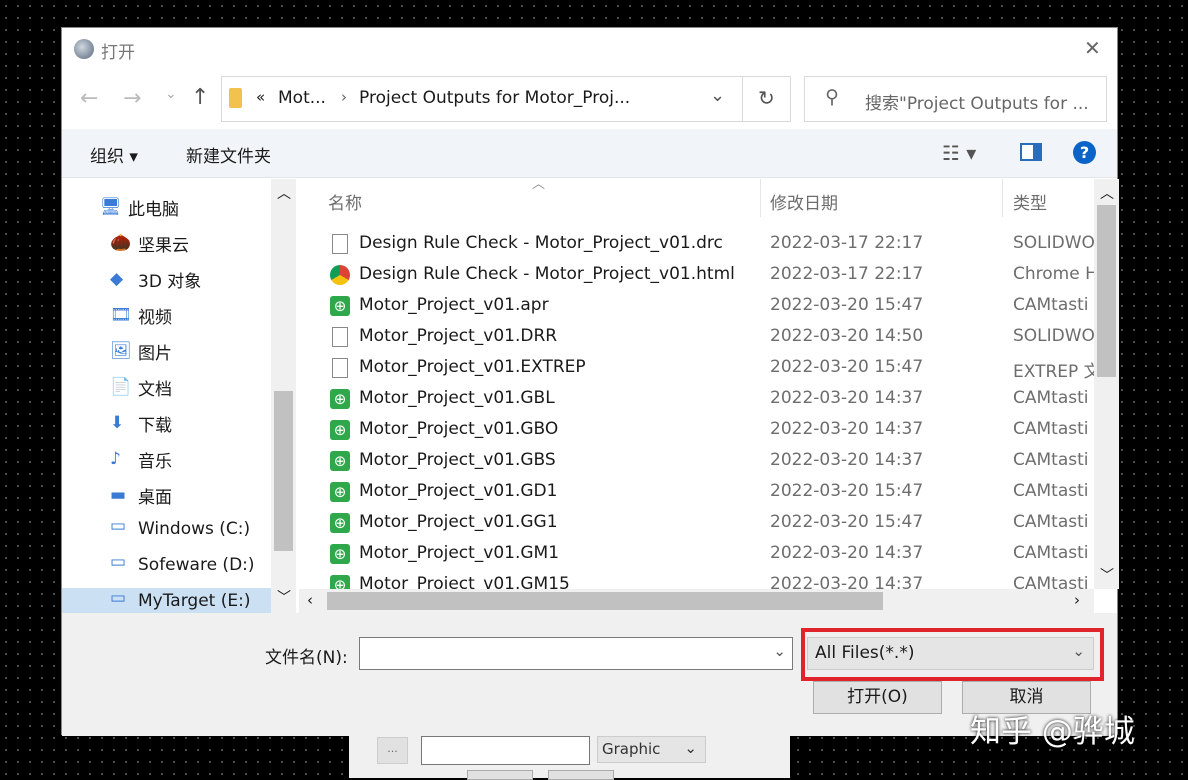 The image size is (1188, 780). What do you see at coordinates (260, 97) in the screenshot?
I see `path-overflow-icon: «` at bounding box center [260, 97].